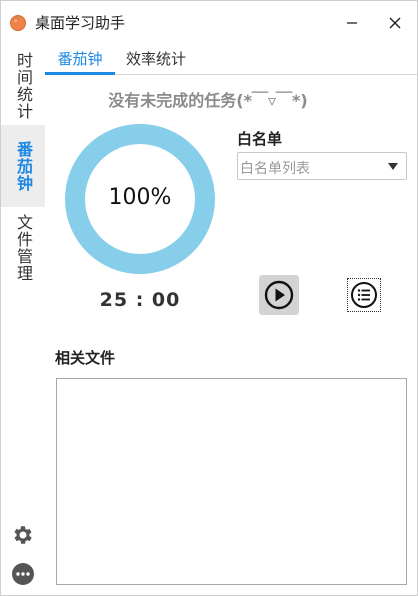  Describe the element at coordinates (393, 166) in the screenshot. I see `chevron-down-icon` at that location.